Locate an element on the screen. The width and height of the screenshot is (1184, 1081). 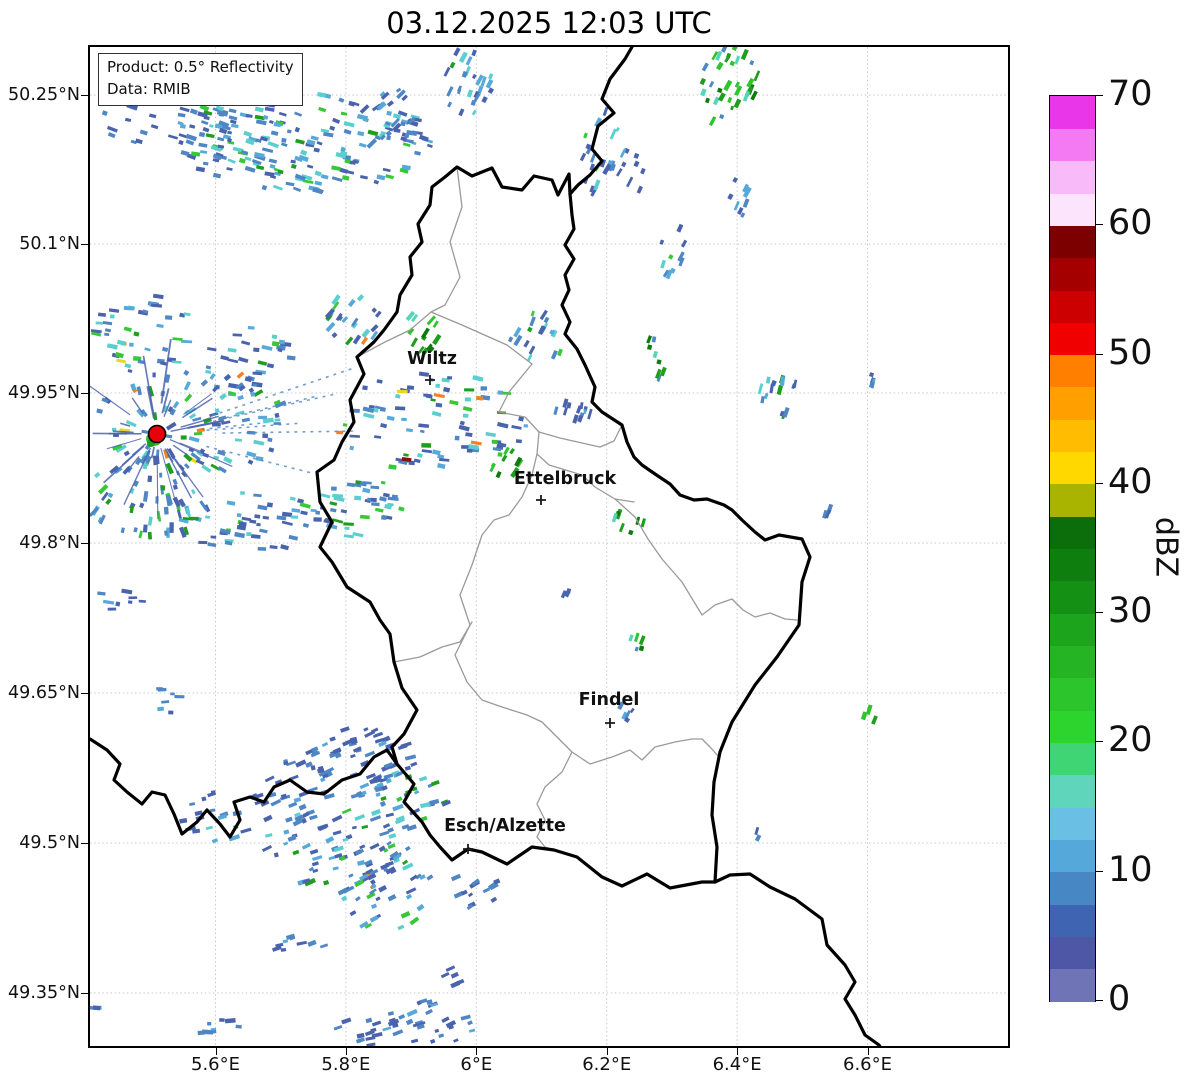
y-tick-mark is located at coordinates (84, 693).